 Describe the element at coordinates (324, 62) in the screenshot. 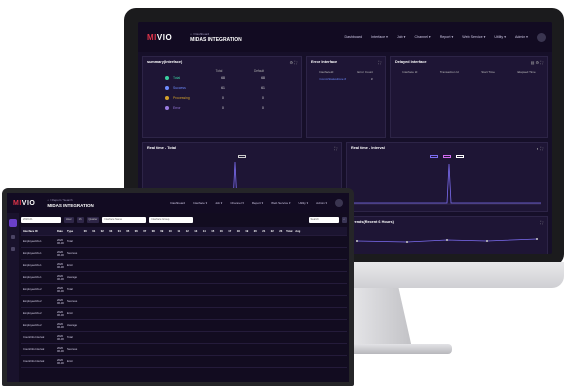

I see `error-interface-title: Error Interface` at that location.